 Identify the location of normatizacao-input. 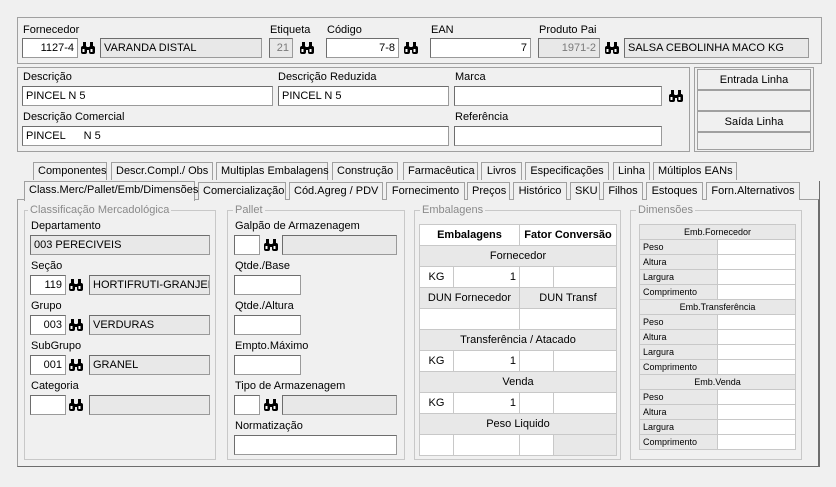
(315, 445).